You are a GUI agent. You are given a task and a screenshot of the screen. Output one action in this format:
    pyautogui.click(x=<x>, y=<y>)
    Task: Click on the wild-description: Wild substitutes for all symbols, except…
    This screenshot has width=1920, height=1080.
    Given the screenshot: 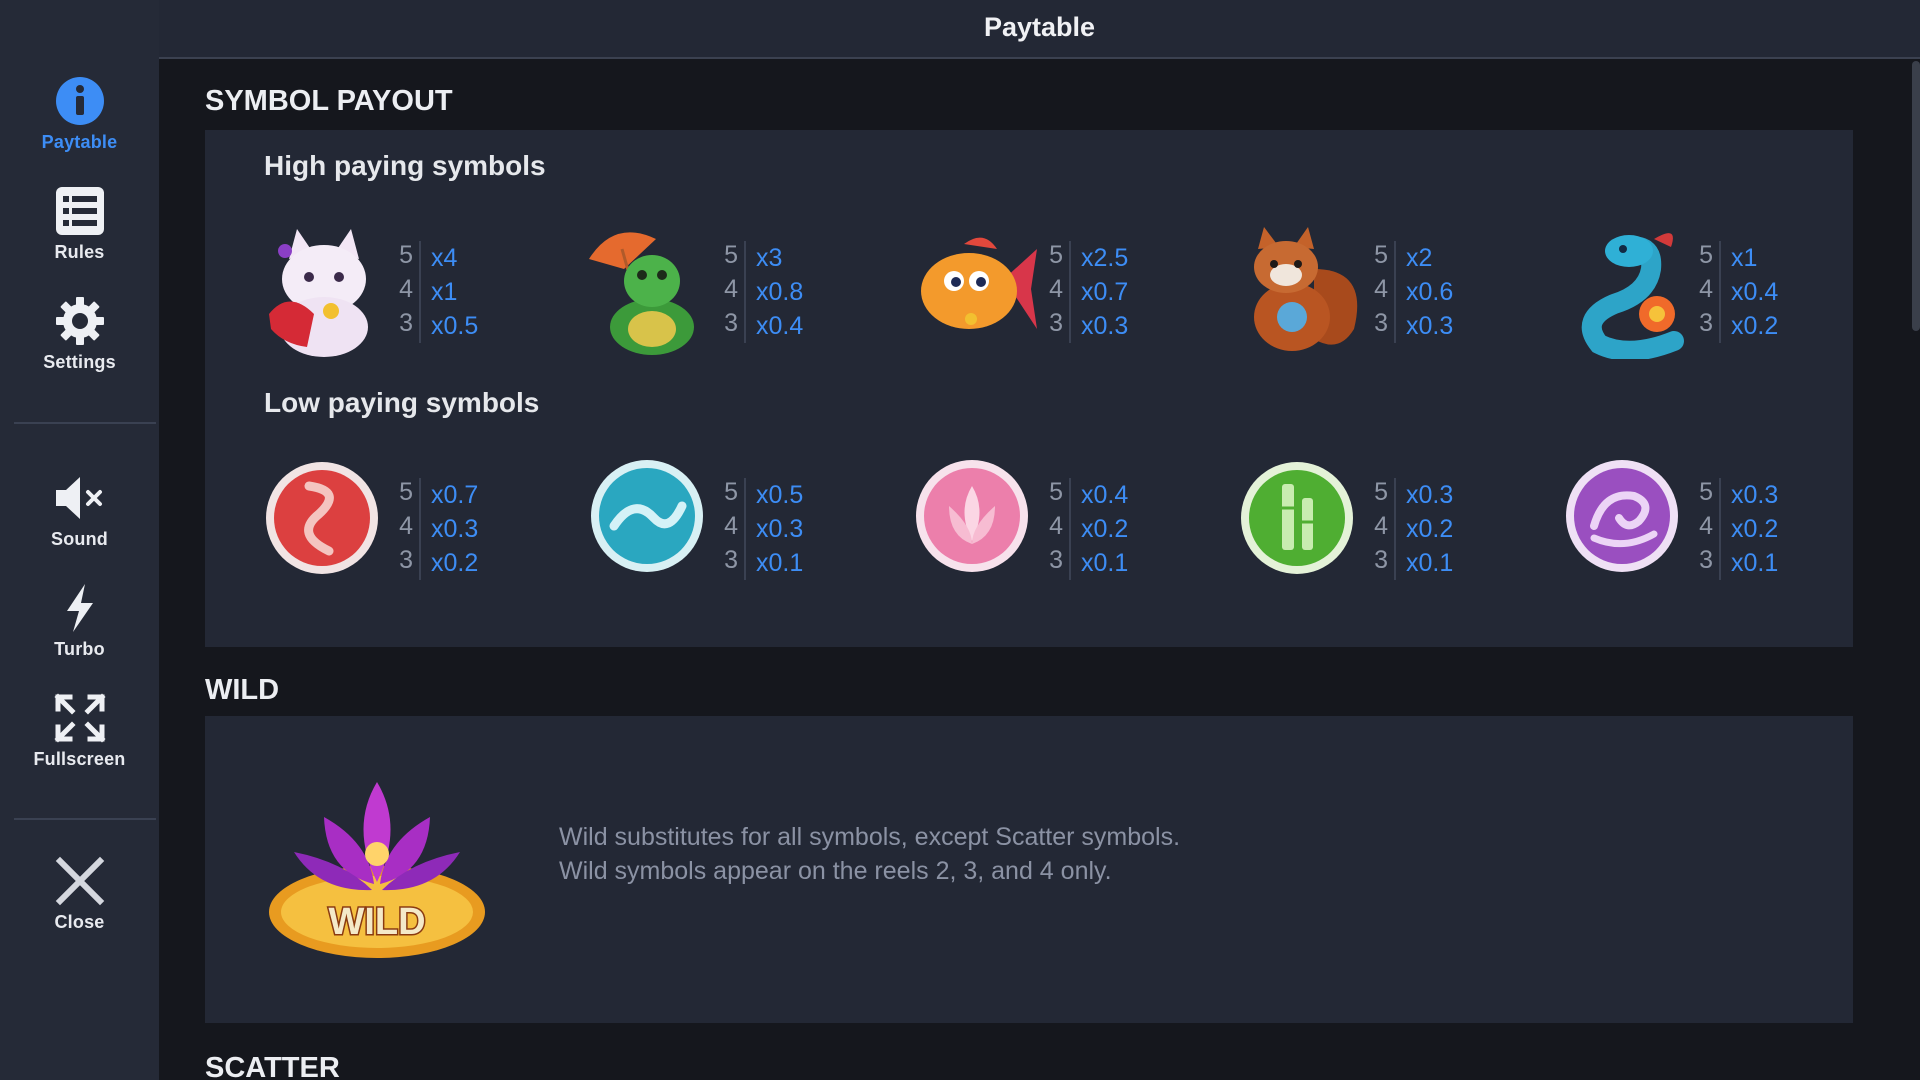 What is the action you would take?
    pyautogui.click(x=869, y=854)
    